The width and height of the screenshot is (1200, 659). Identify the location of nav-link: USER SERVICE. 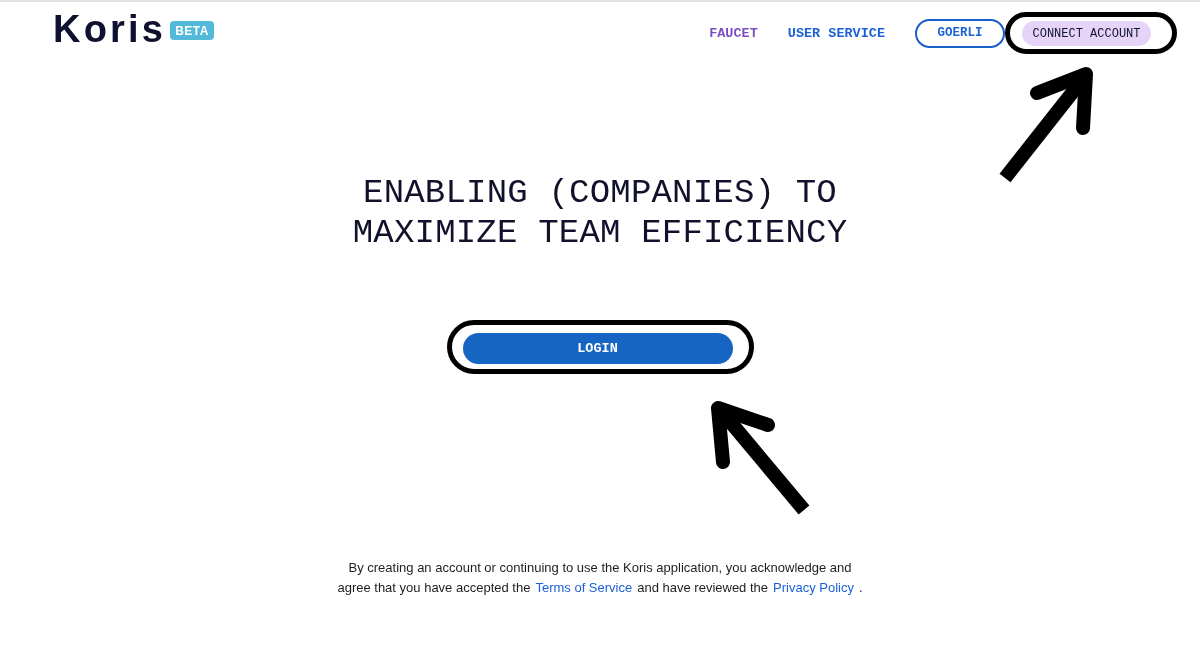
(836, 33).